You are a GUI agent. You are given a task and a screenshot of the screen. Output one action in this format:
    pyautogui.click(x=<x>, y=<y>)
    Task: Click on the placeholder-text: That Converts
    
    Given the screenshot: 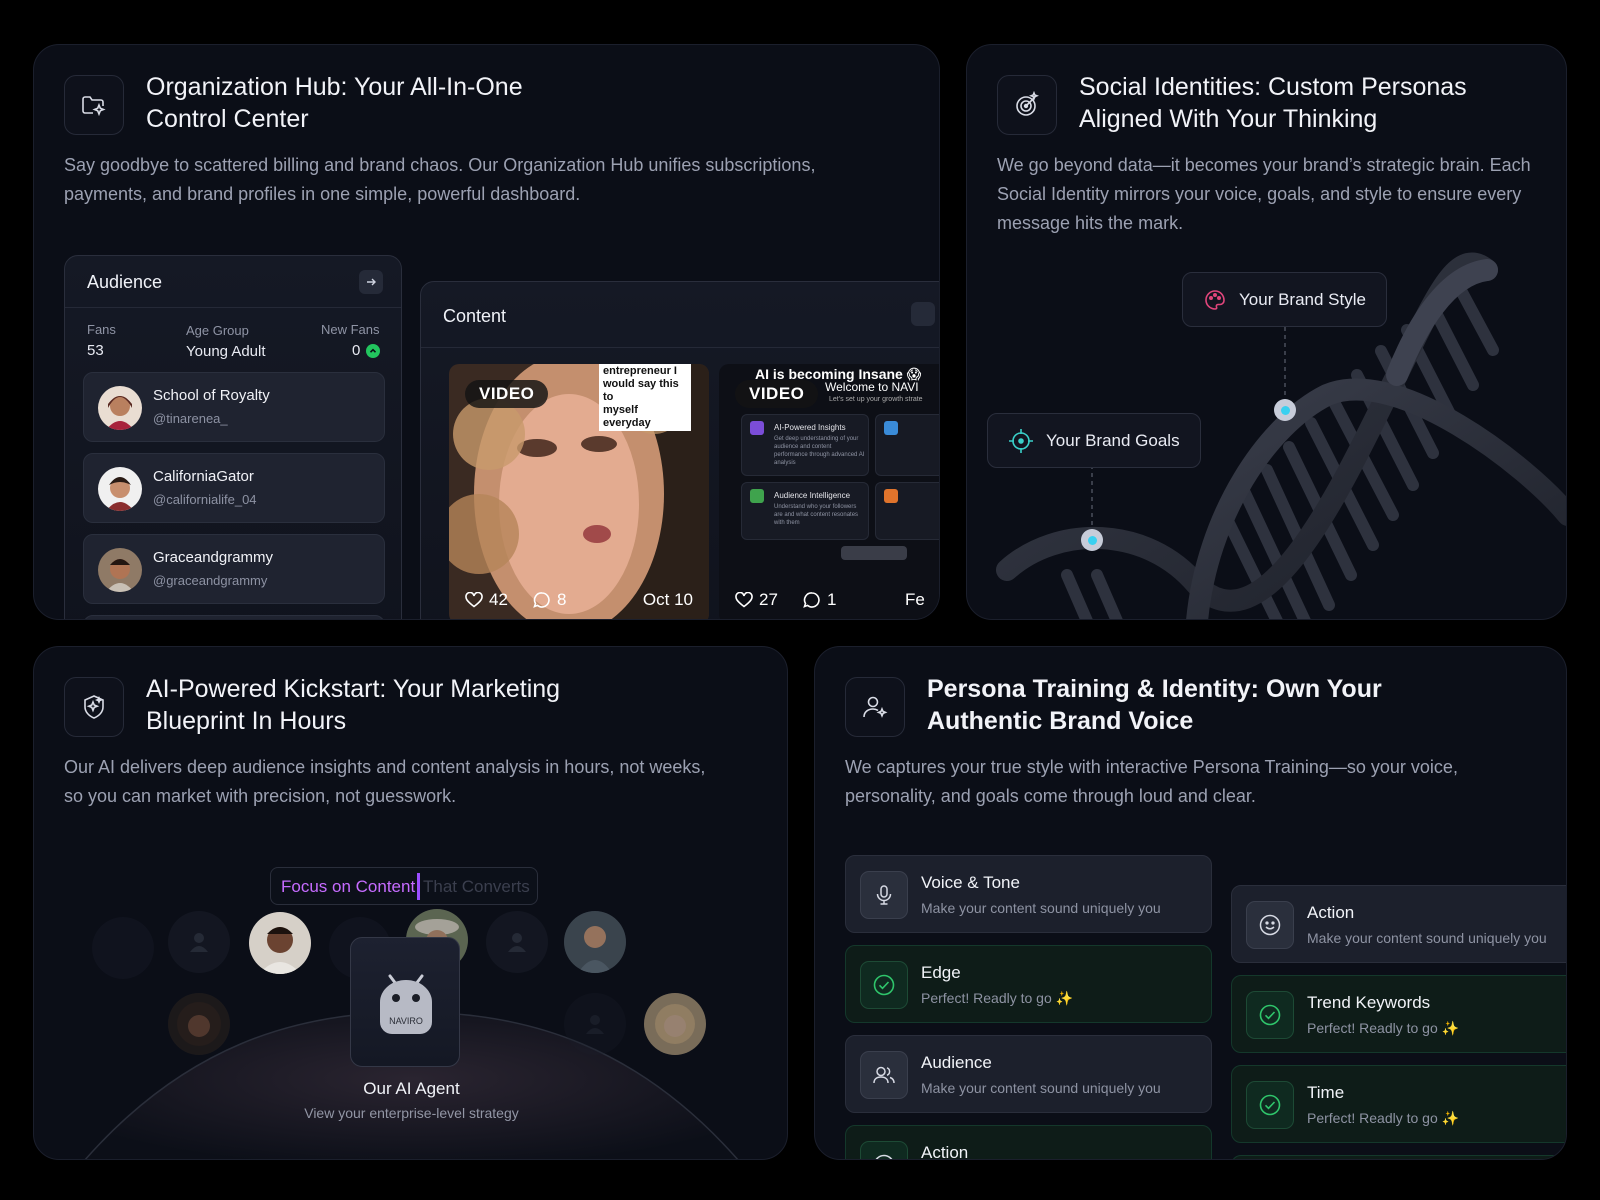 What is the action you would take?
    pyautogui.click(x=476, y=886)
    